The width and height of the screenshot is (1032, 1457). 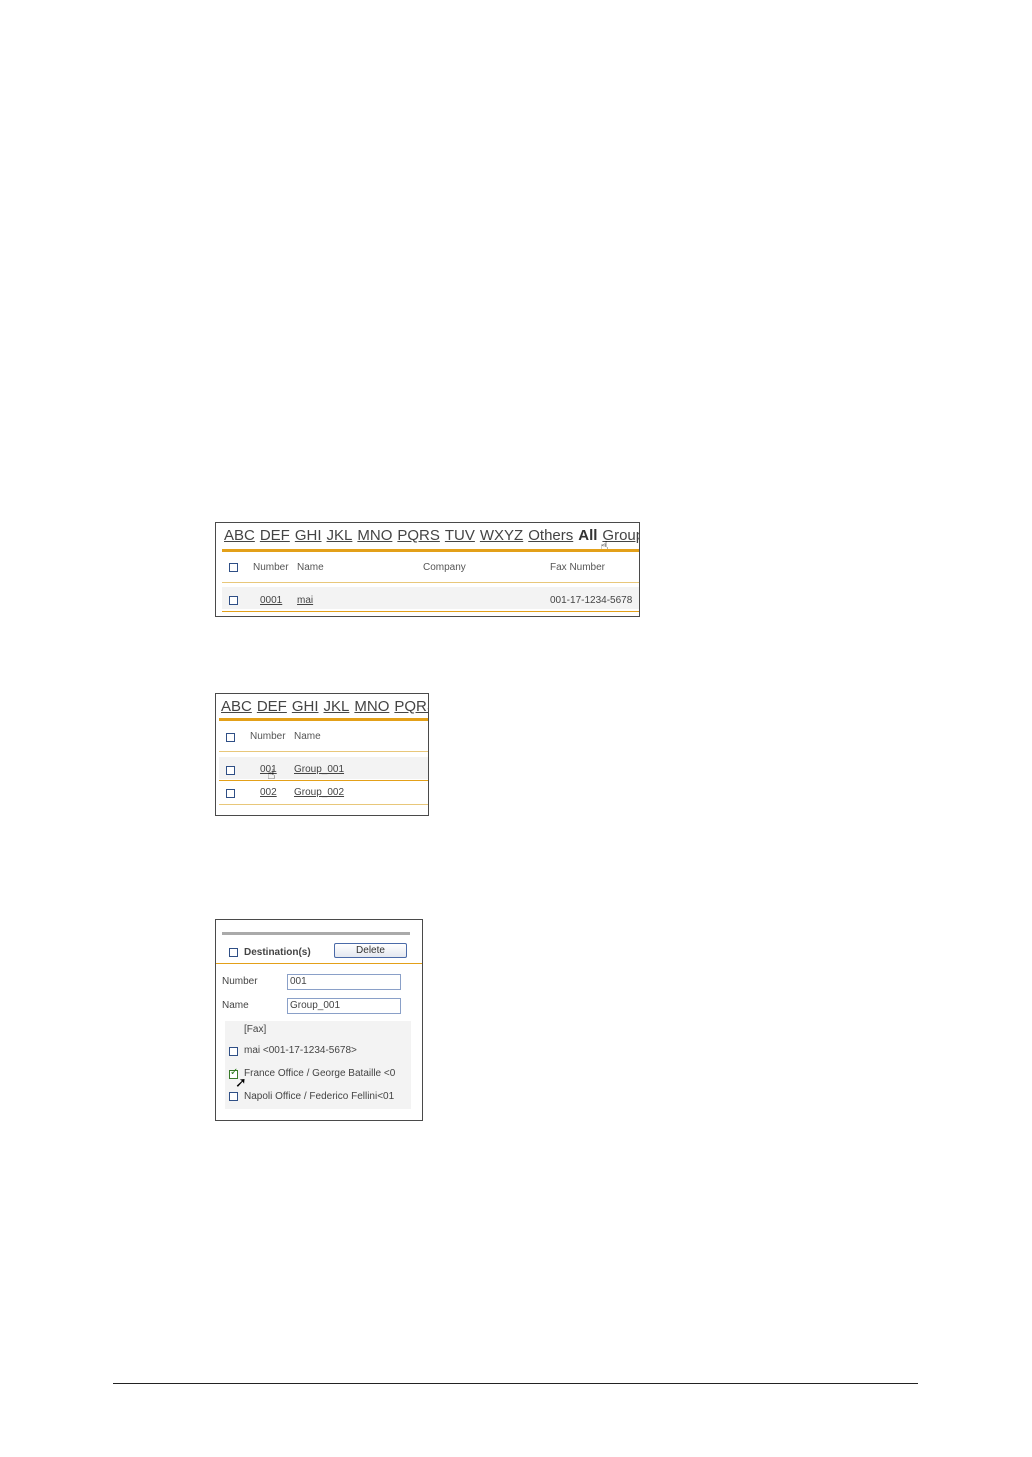 I want to click on number-field: 001, so click(x=344, y=982).